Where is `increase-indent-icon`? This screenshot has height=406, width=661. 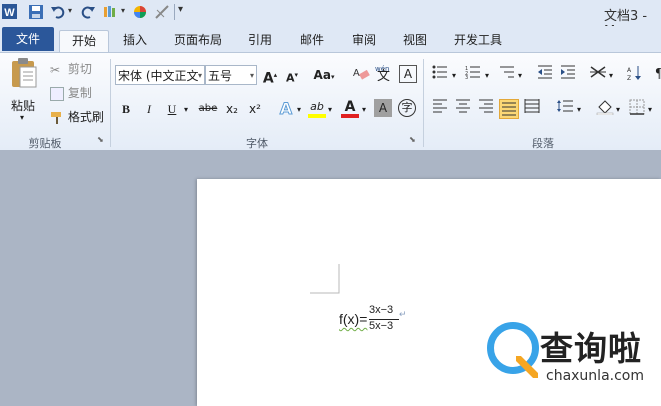
increase-indent-icon is located at coordinates (568, 72).